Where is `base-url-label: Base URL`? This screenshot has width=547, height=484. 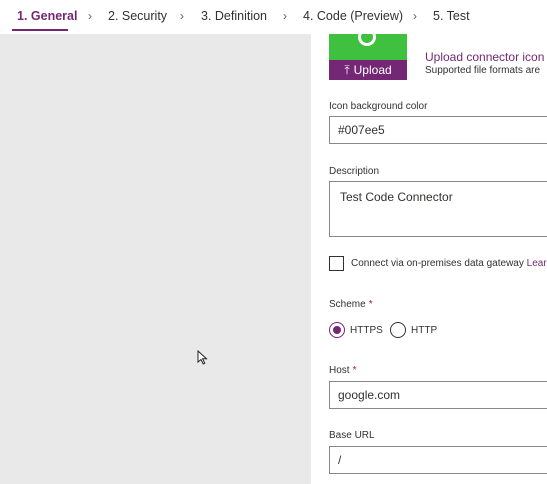 base-url-label: Base URL is located at coordinates (352, 435).